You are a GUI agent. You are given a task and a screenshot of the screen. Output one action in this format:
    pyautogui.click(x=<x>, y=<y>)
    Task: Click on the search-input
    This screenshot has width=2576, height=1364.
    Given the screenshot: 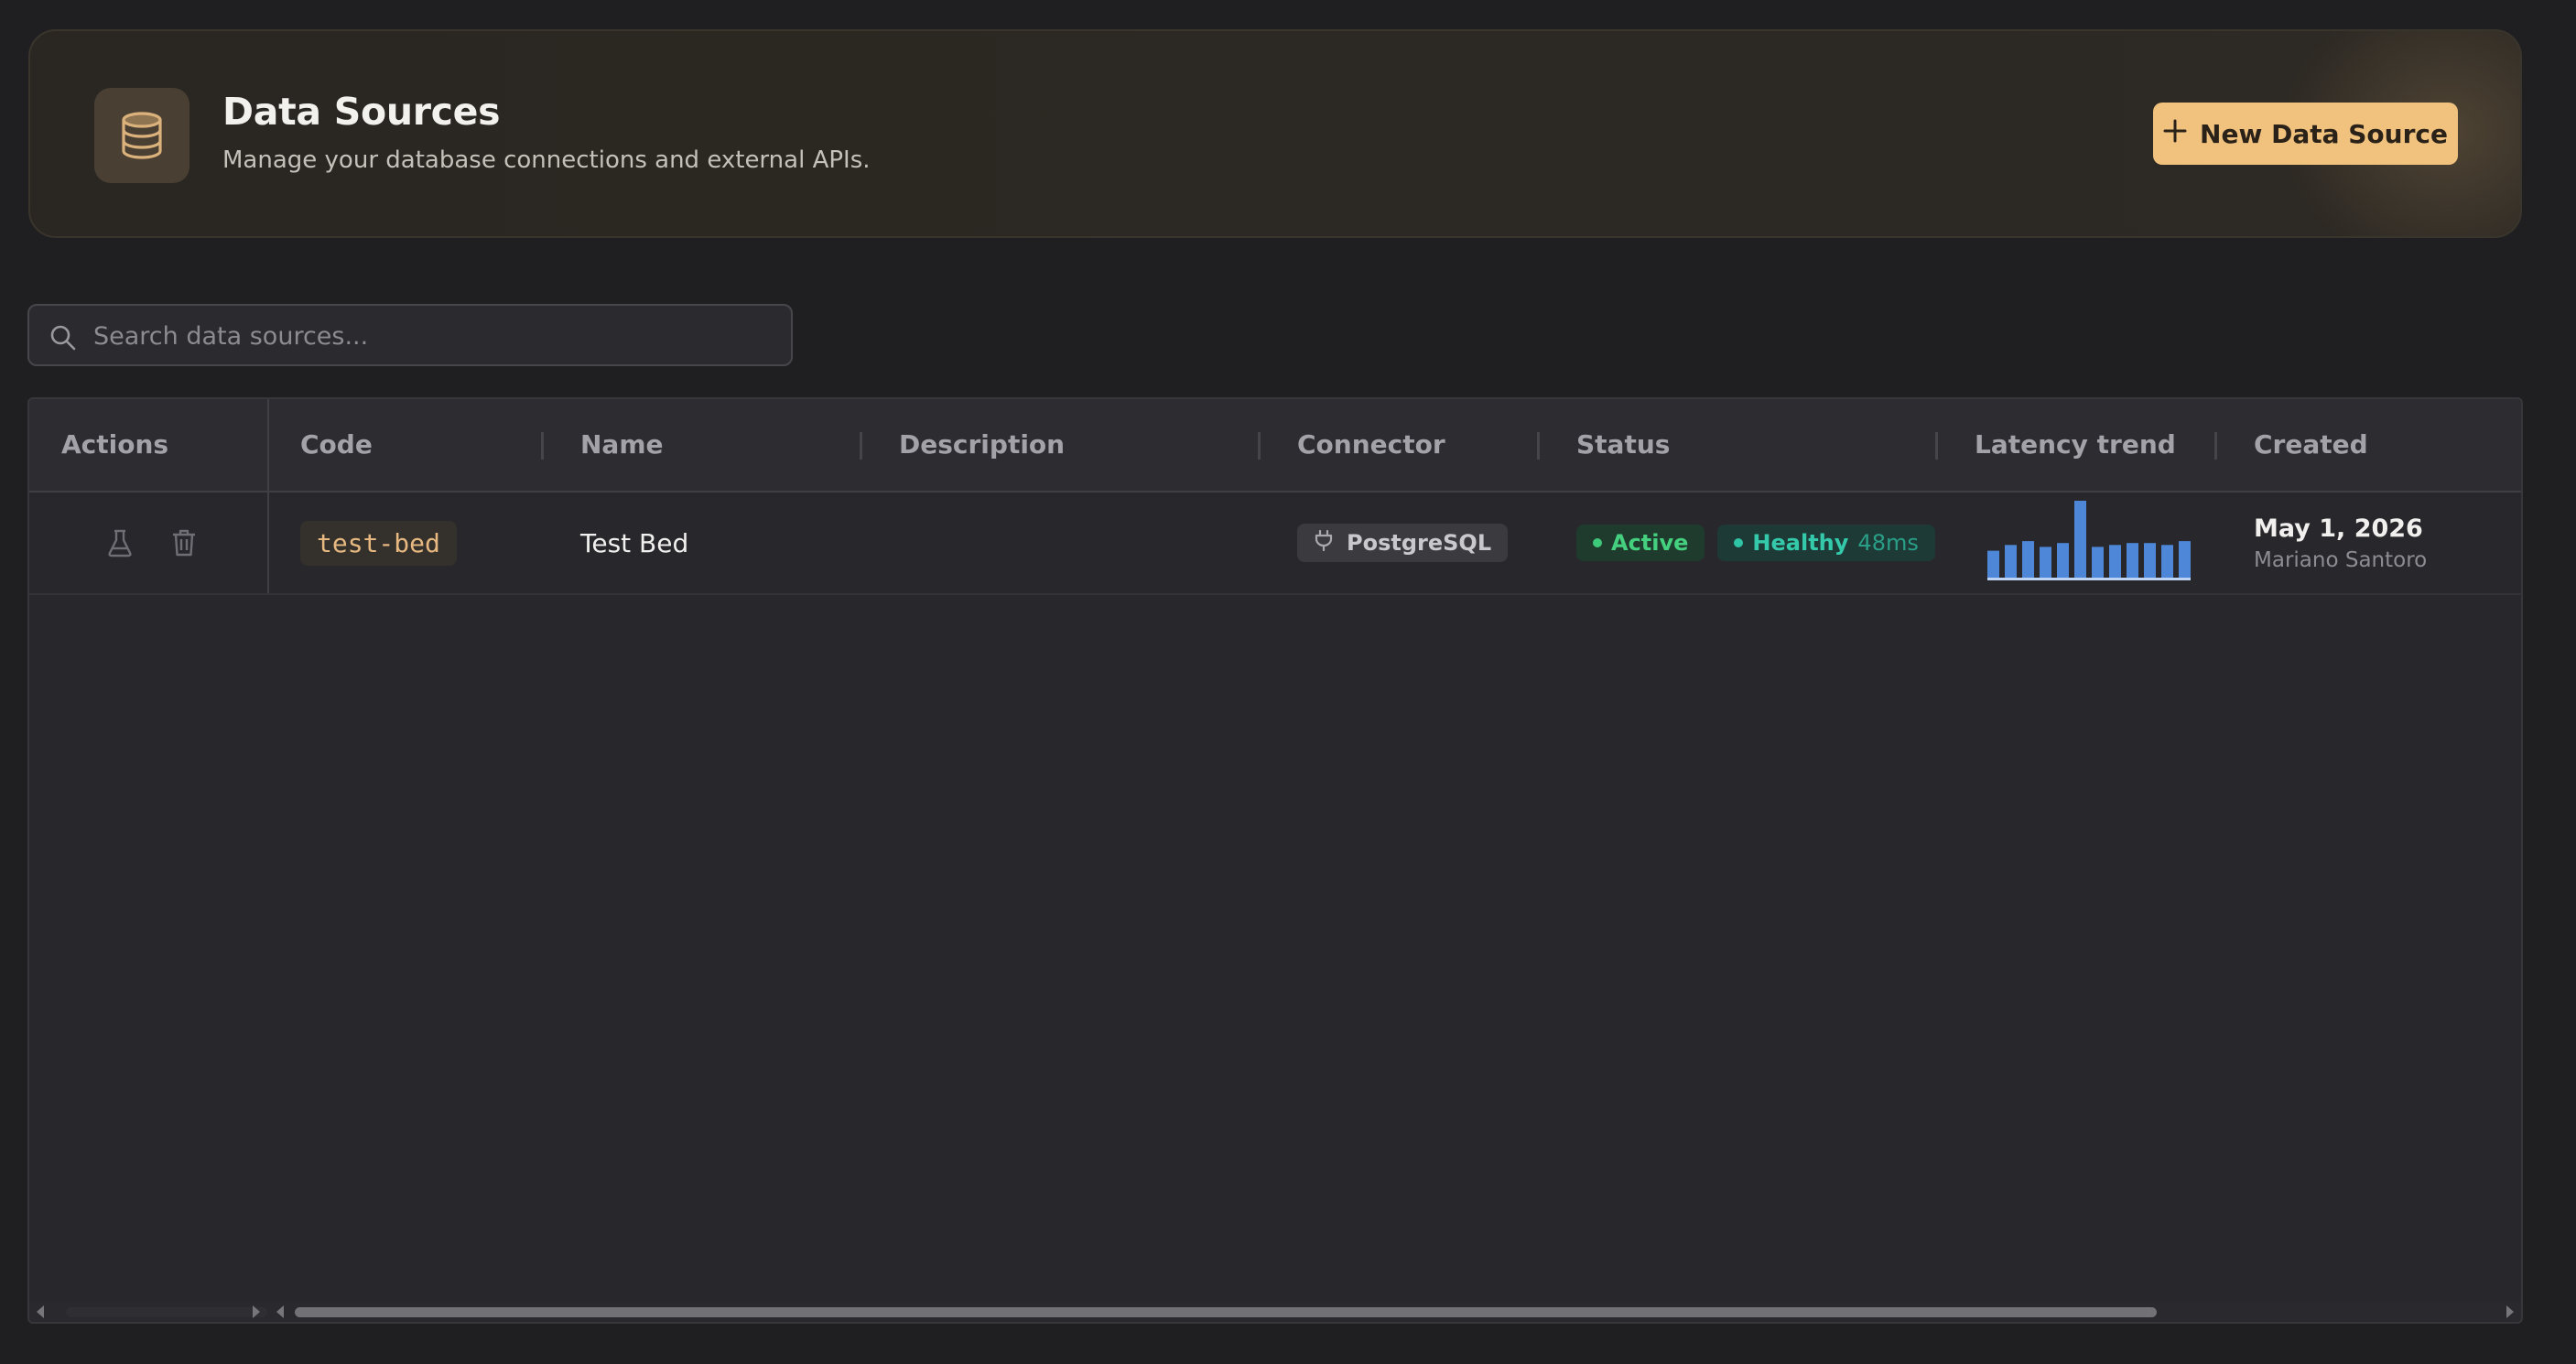 What is the action you would take?
    pyautogui.click(x=433, y=336)
    